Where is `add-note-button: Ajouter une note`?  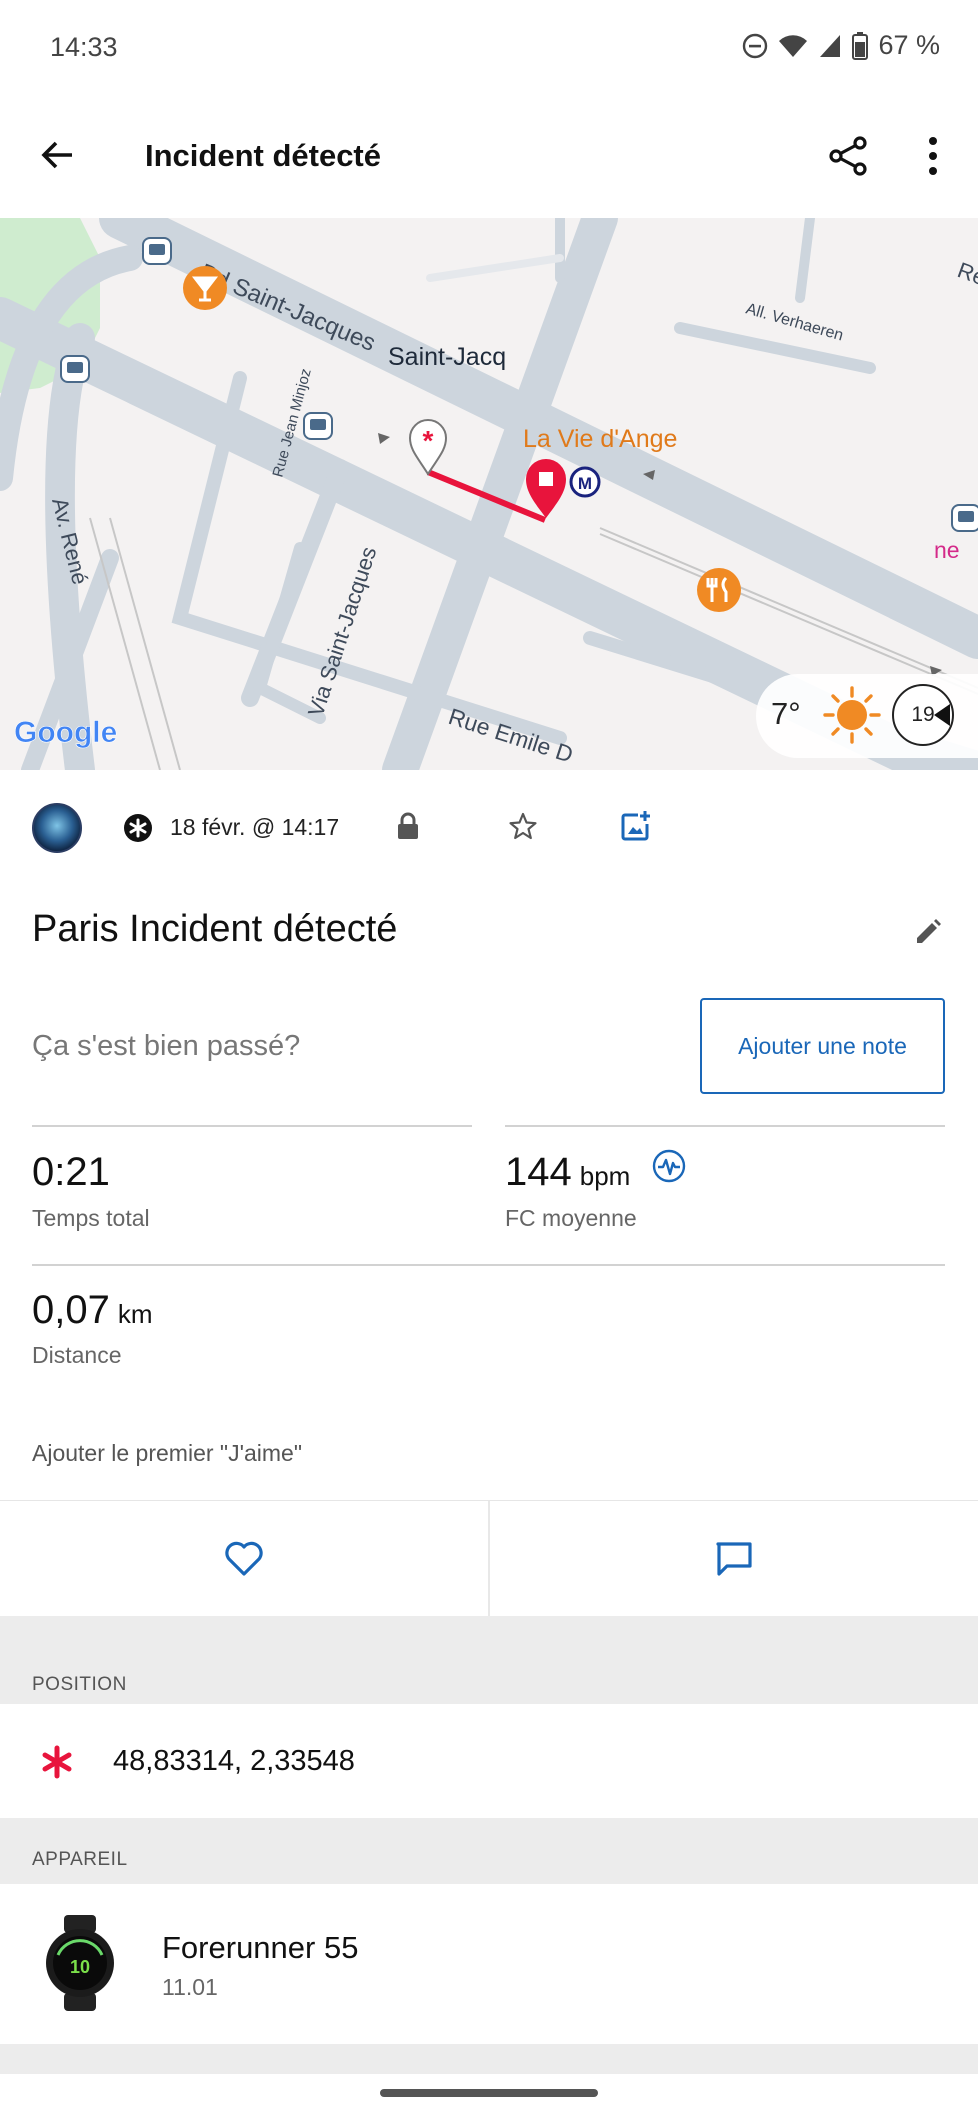
add-note-button: Ajouter une note is located at coordinates (822, 1046).